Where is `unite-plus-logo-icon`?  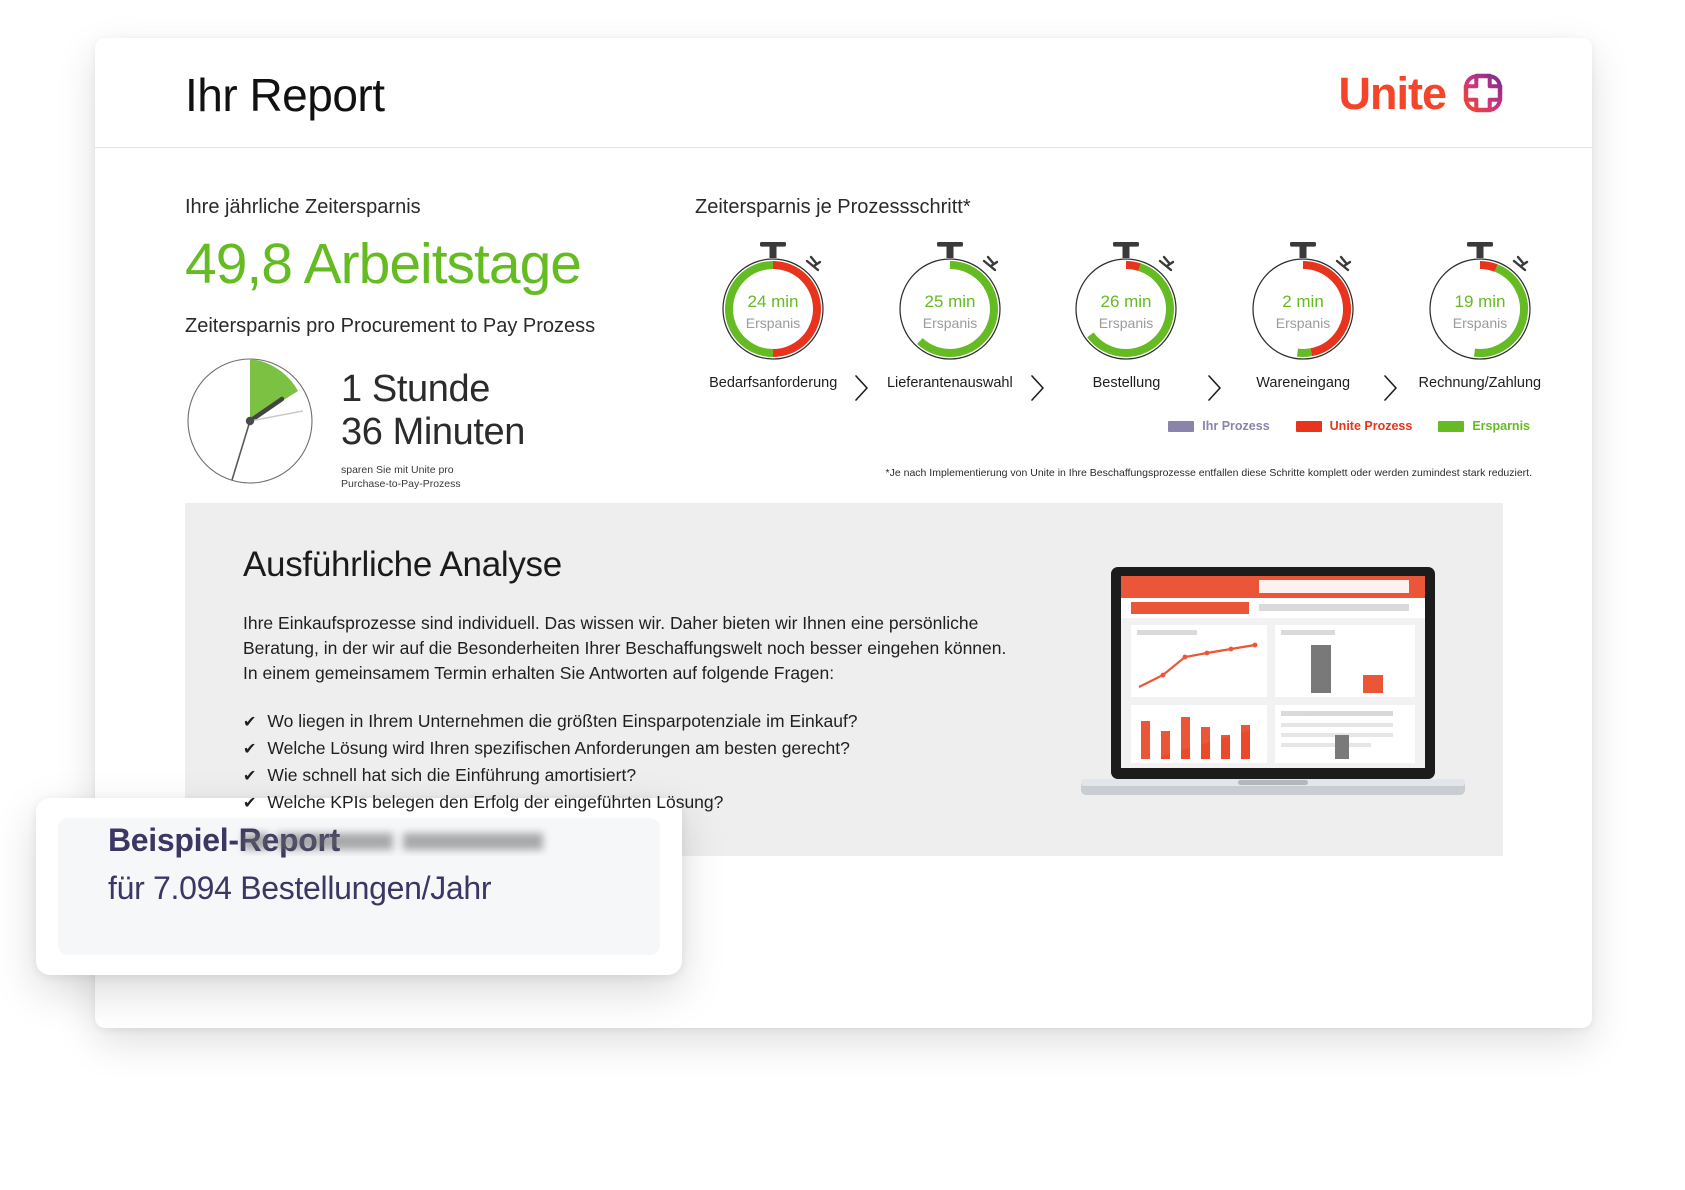 unite-plus-logo-icon is located at coordinates (1483, 93).